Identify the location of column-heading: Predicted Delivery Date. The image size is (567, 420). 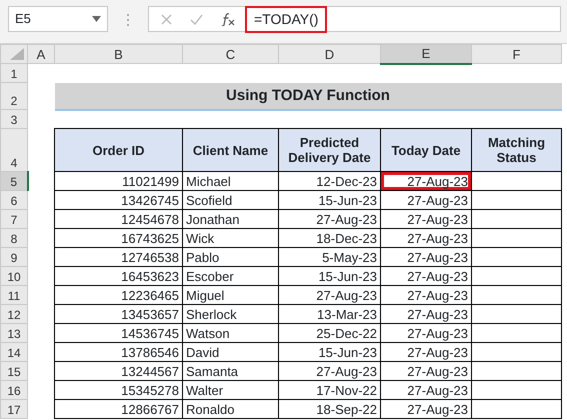
(329, 150).